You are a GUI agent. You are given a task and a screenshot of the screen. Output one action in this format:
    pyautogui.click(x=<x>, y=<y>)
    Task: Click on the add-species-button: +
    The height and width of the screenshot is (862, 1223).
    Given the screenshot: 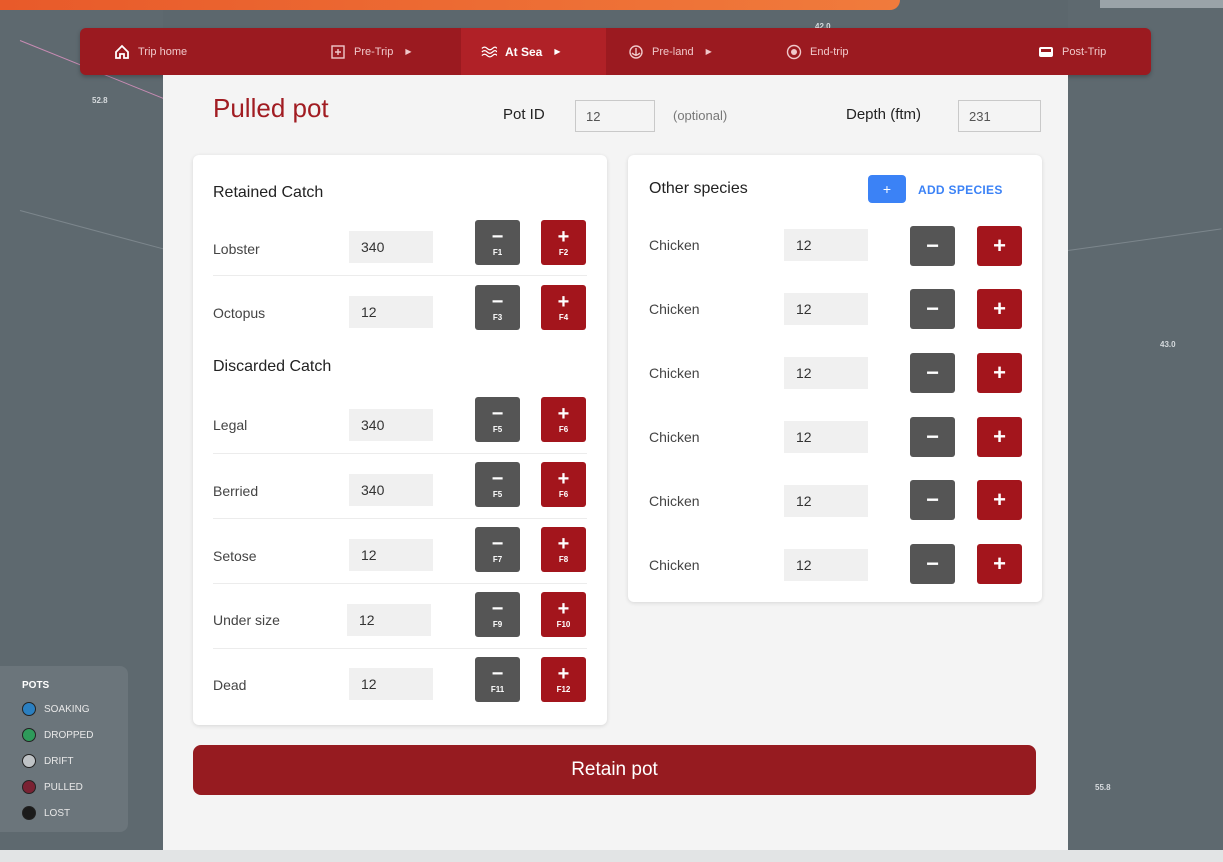 What is the action you would take?
    pyautogui.click(x=887, y=189)
    